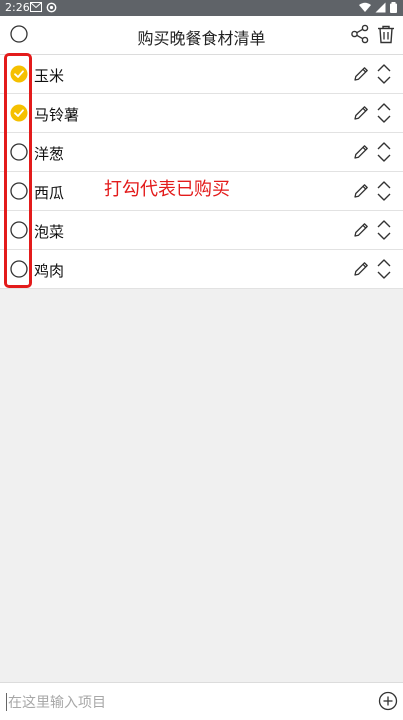 Image resolution: width=403 pixels, height=720 pixels. Describe the element at coordinates (201, 113) in the screenshot. I see `list-item: 马铃薯` at that location.